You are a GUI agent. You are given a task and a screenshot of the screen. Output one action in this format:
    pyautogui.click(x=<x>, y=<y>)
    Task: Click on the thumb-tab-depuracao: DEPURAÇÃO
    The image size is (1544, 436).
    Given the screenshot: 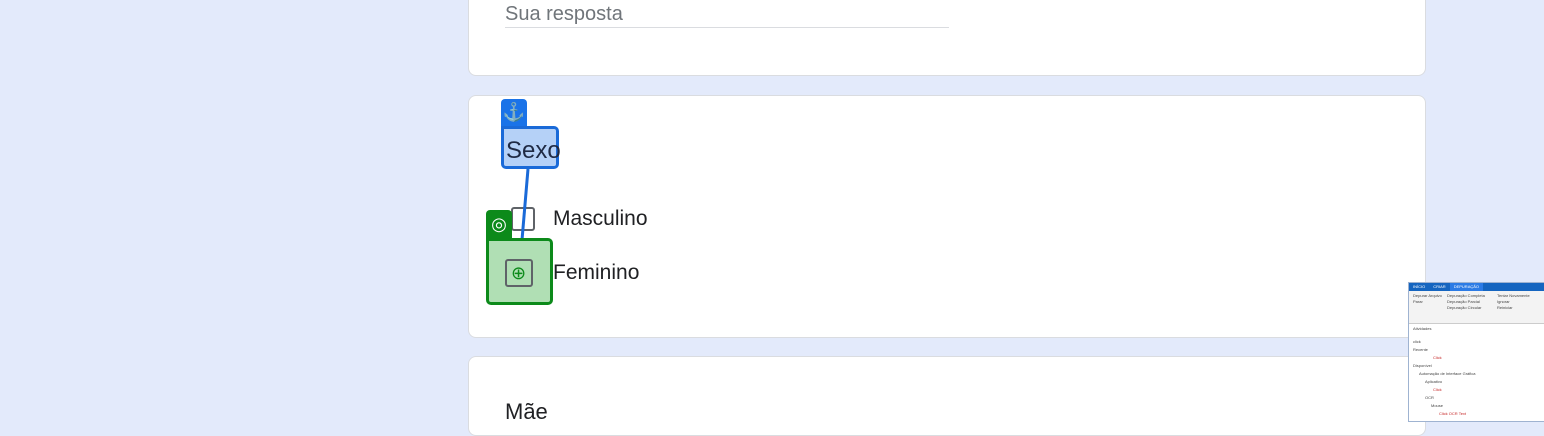 What is the action you would take?
    pyautogui.click(x=1466, y=287)
    